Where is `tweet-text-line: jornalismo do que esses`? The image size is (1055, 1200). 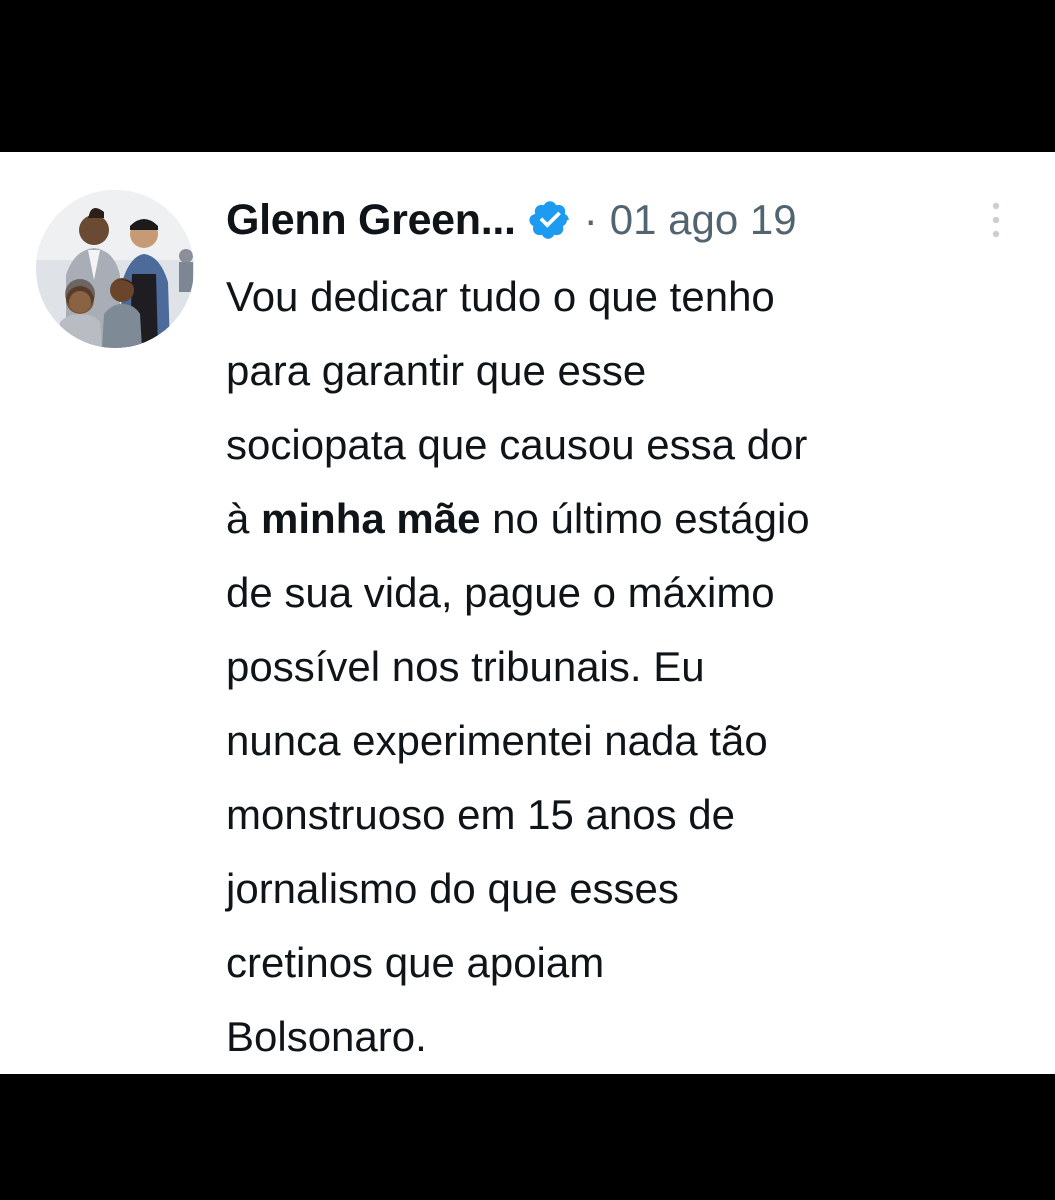 tweet-text-line: jornalismo do que esses is located at coordinates (452, 888).